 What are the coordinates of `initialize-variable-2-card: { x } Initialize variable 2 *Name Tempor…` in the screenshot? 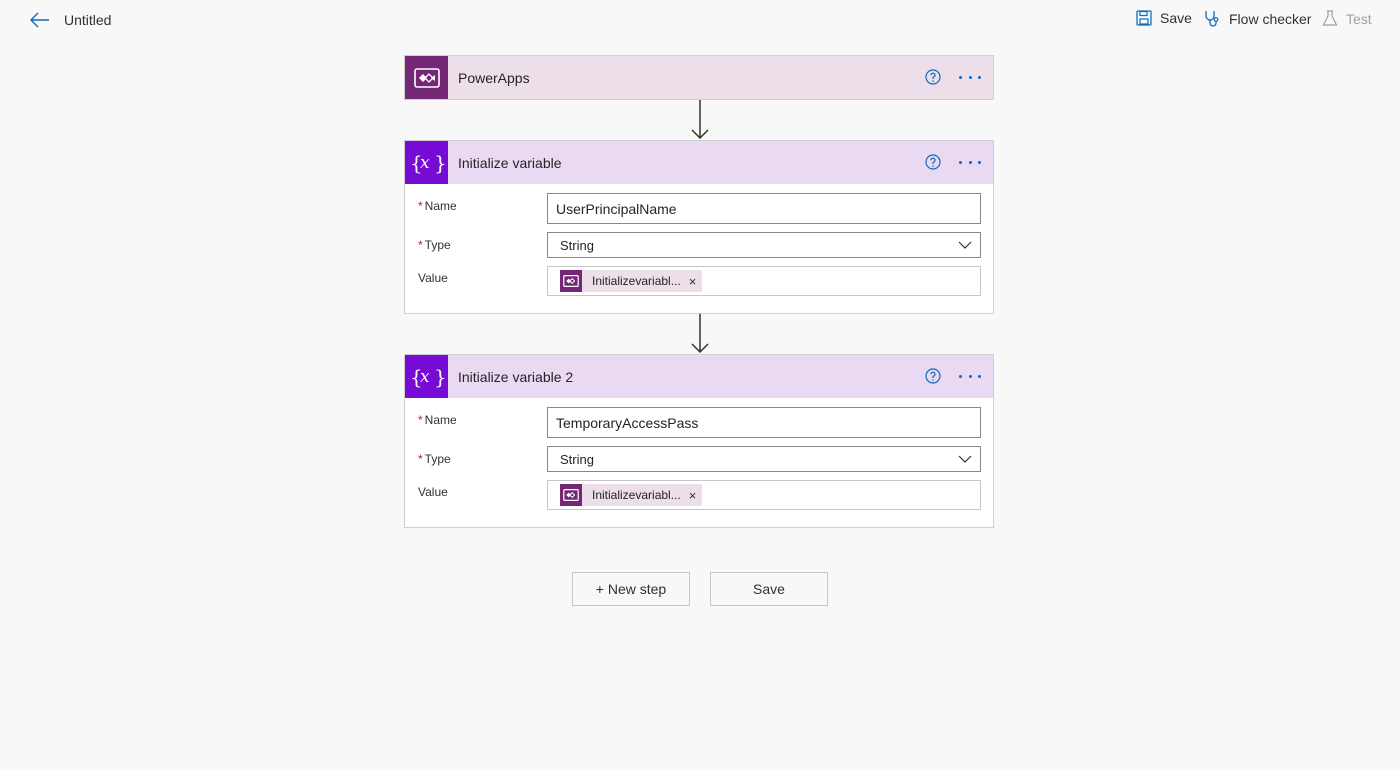 It's located at (699, 441).